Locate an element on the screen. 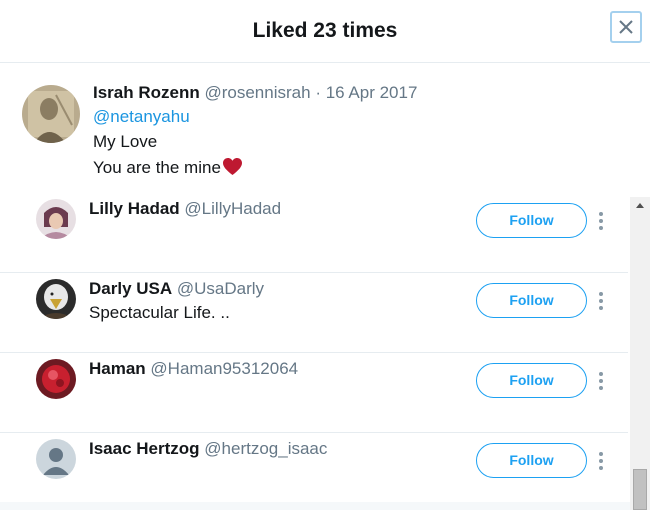 This screenshot has width=650, height=510. tweet-author-name: Israh Rozenn is located at coordinates (146, 92).